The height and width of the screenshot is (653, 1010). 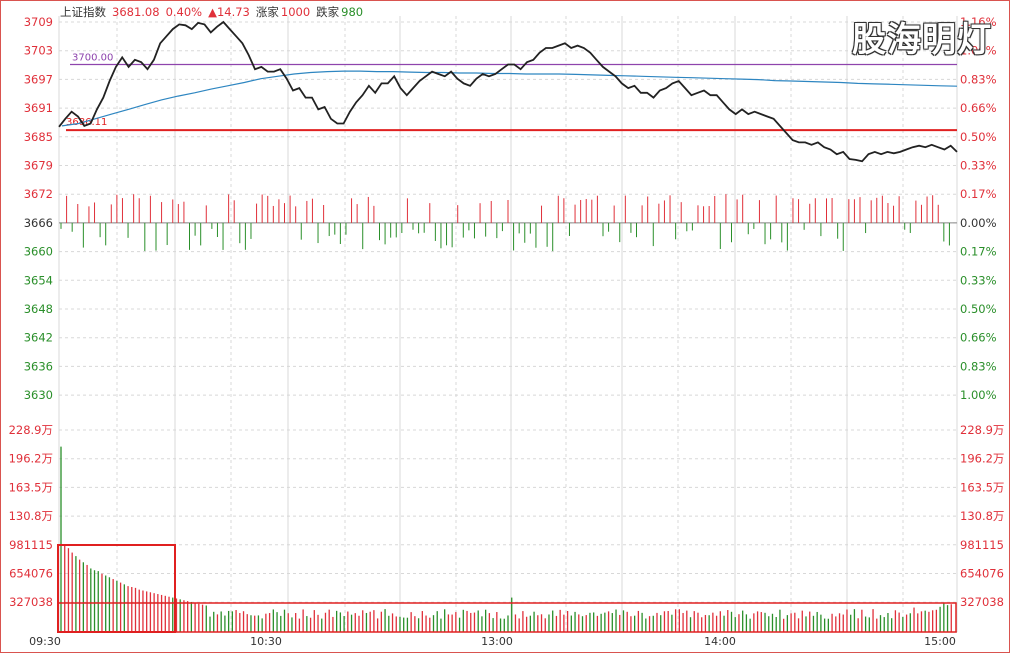 What do you see at coordinates (720, 641) in the screenshot?
I see `x-tick: 14:00` at bounding box center [720, 641].